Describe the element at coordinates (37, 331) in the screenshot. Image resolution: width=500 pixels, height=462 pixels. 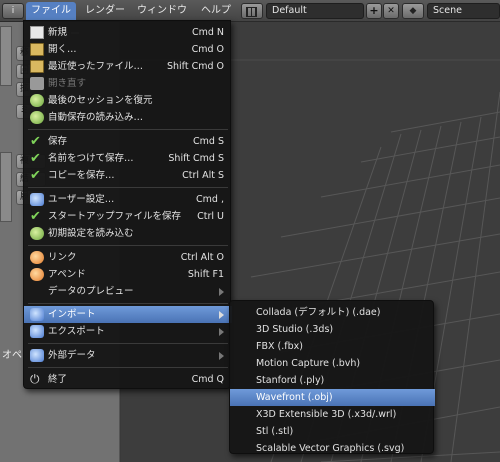
I see `export-icon` at that location.